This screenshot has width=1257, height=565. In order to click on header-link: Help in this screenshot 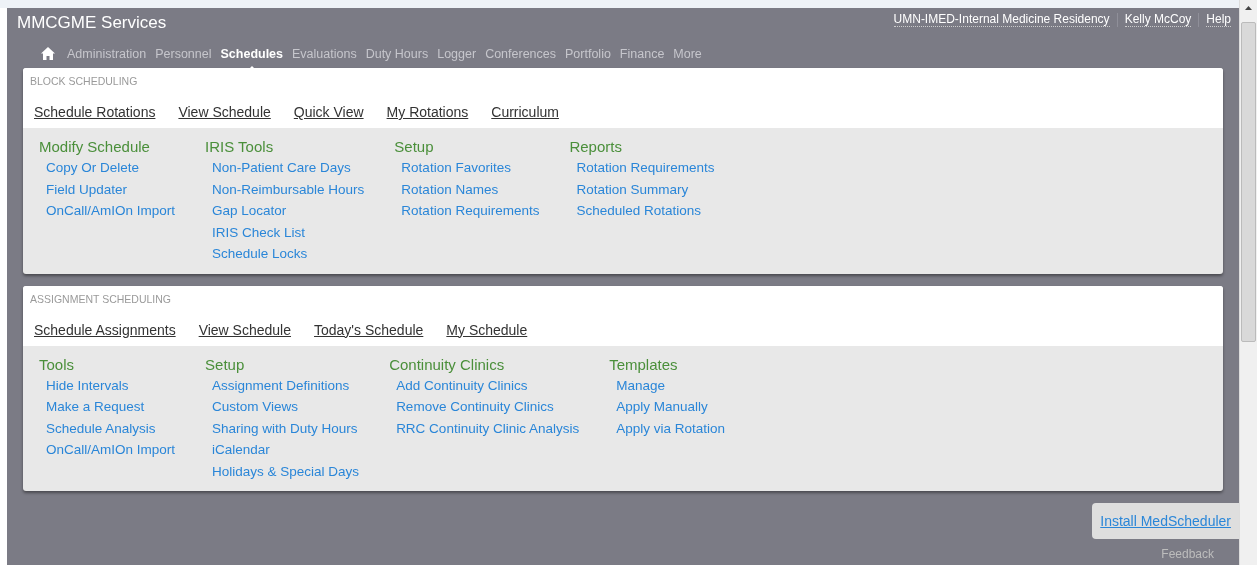, I will do `click(1218, 19)`.